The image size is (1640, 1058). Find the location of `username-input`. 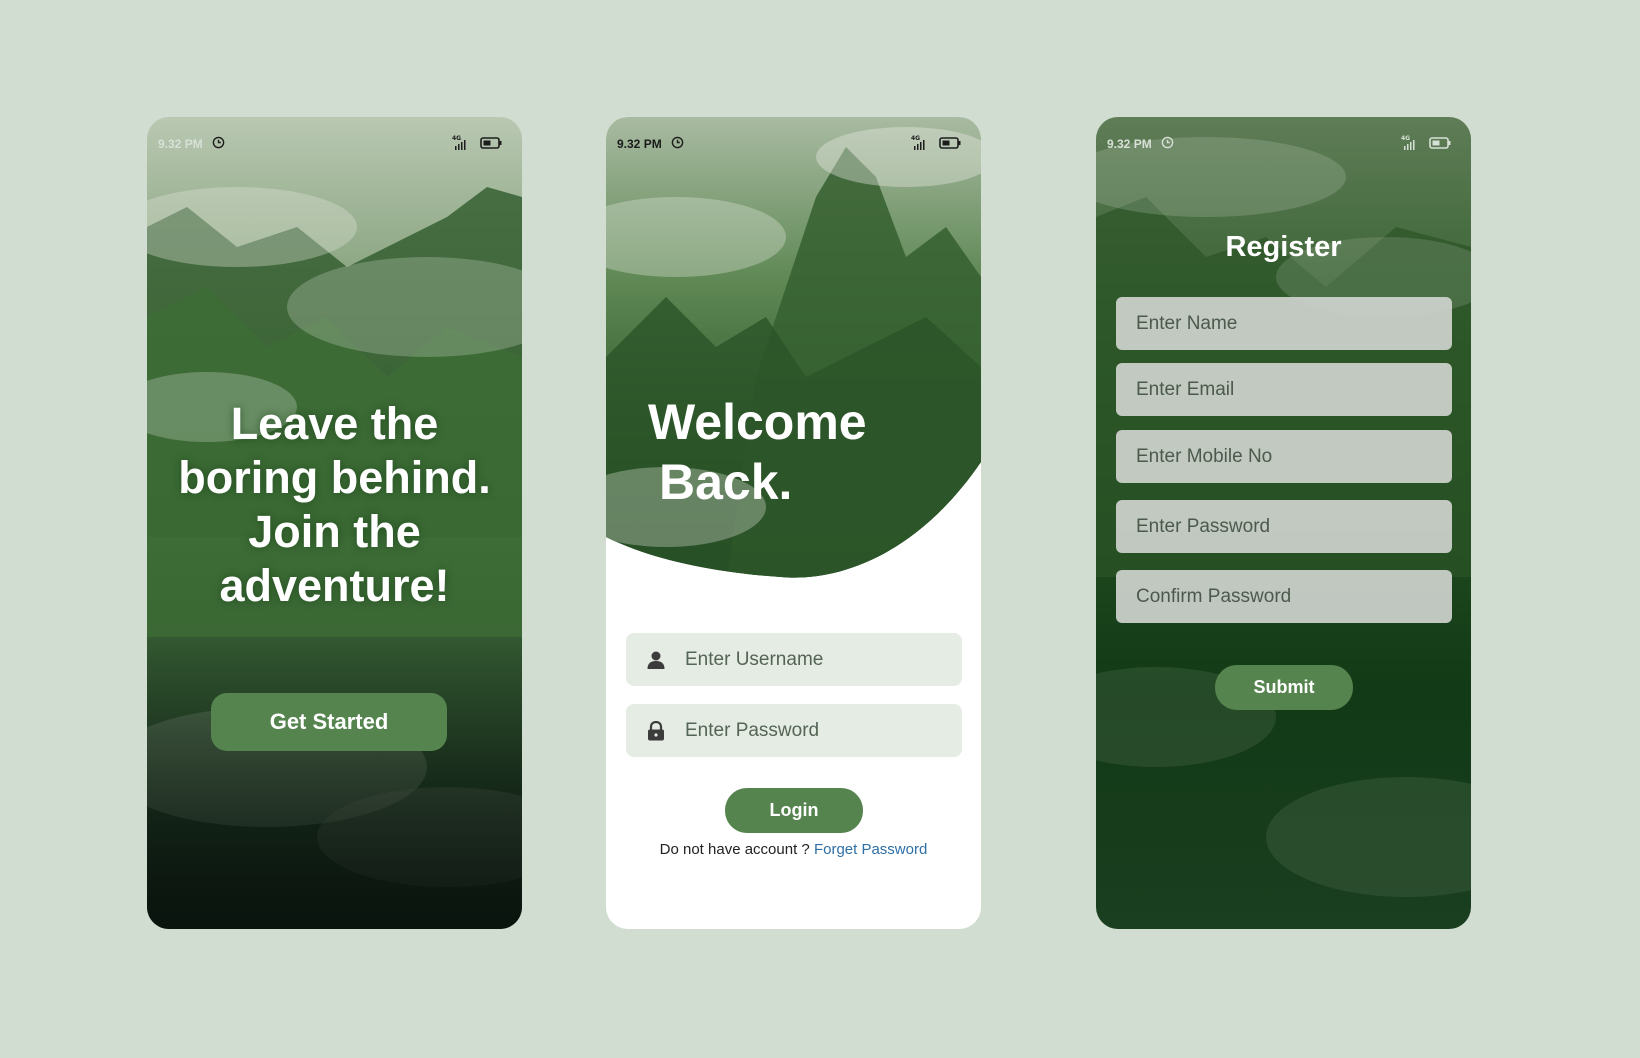

username-input is located at coordinates (820, 659).